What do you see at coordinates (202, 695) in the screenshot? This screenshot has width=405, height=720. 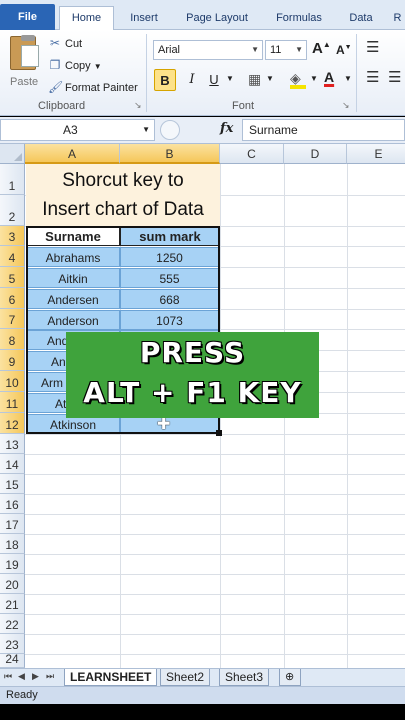 I see `status-bar: Ready` at bounding box center [202, 695].